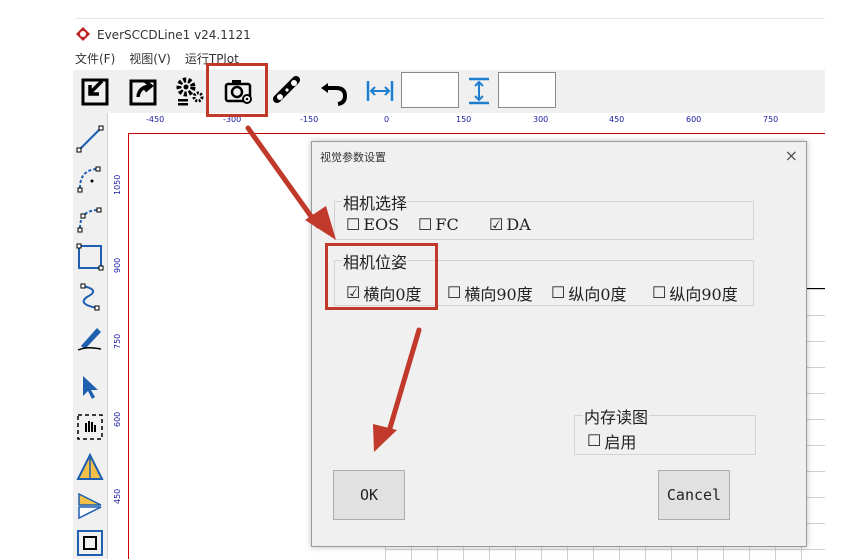  What do you see at coordinates (558, 292) in the screenshot?
I see `checkbox-vertical-0-box: ☐` at bounding box center [558, 292].